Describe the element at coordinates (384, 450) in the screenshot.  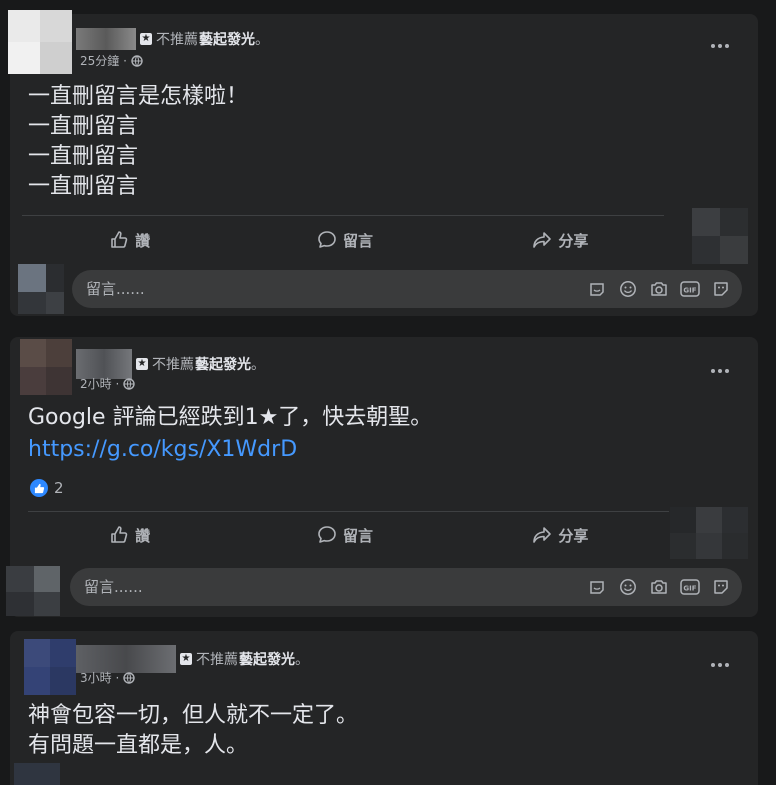
I see `post-link: https://g.co/kgs/X1WdrD` at that location.